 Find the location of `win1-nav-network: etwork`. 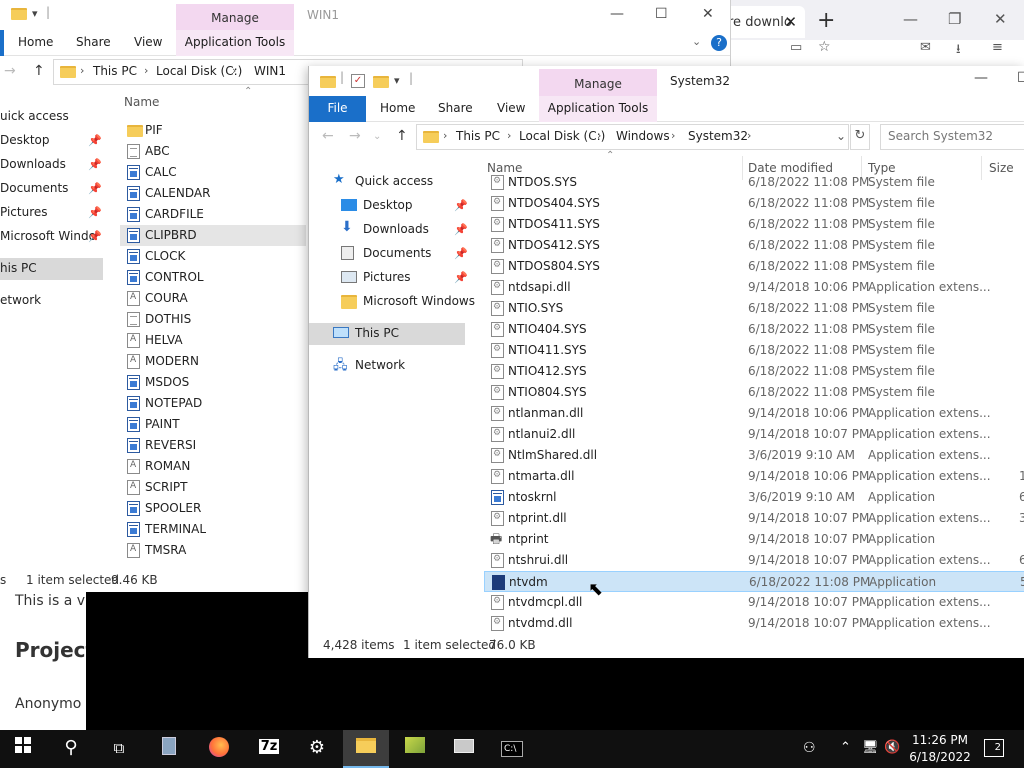

win1-nav-network: etwork is located at coordinates (51, 301).